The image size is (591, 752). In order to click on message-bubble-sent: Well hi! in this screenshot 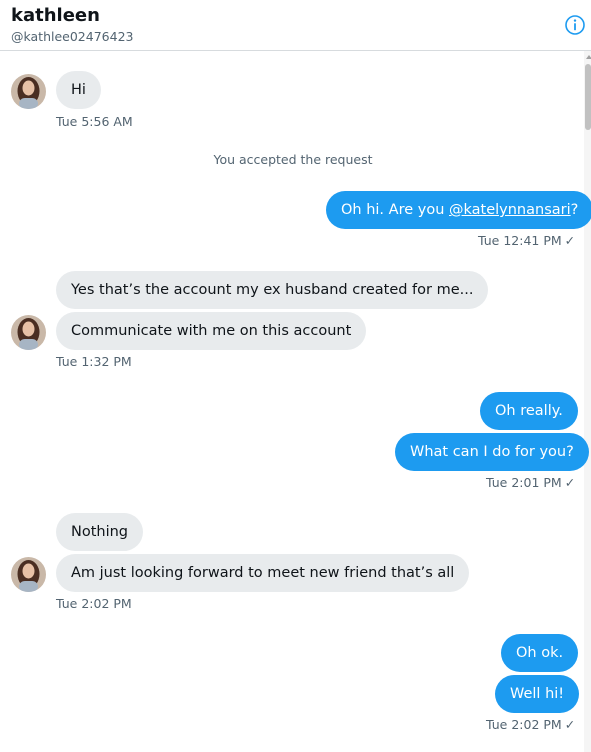, I will do `click(537, 694)`.